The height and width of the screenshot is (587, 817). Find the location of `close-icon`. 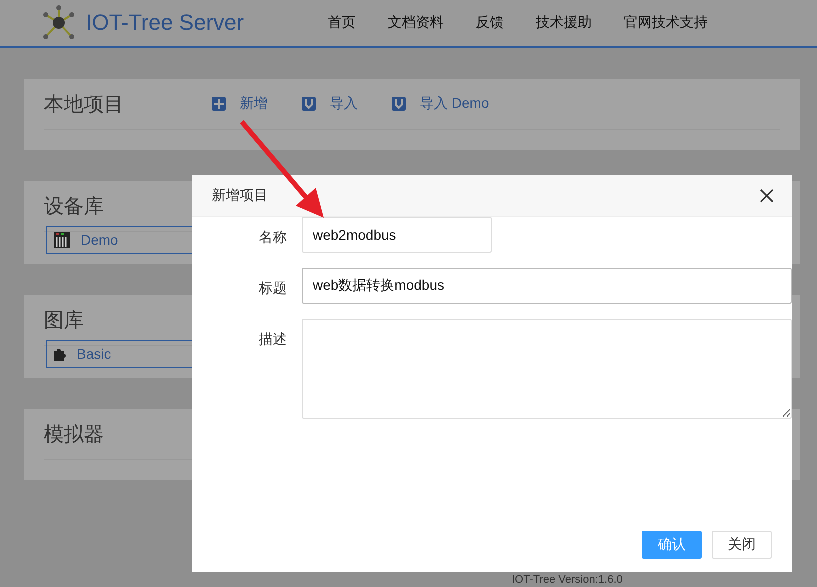

close-icon is located at coordinates (767, 195).